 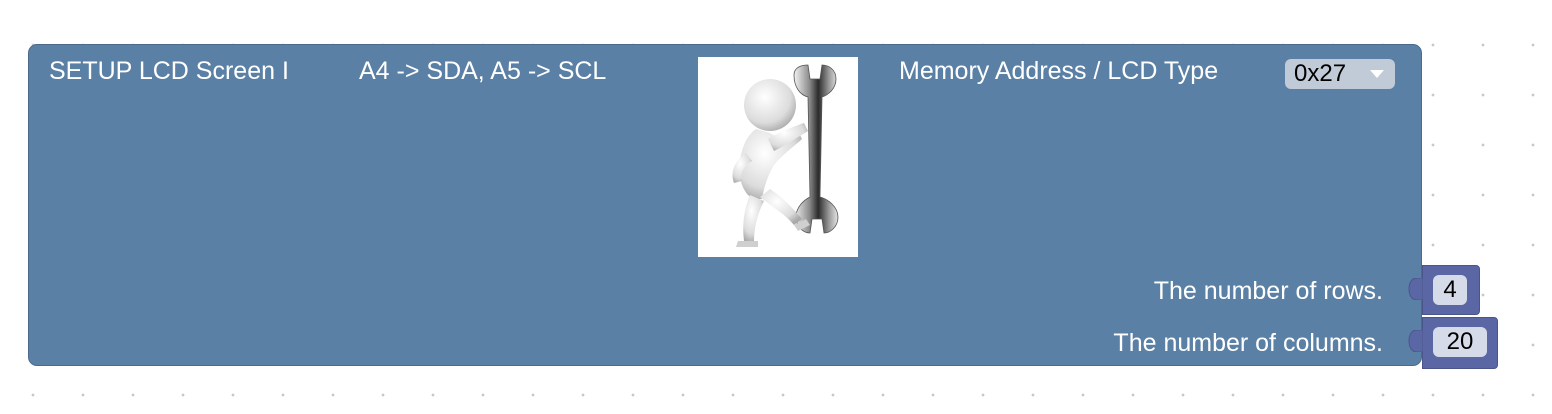 I want to click on pin-mapping-label: A4 -> SDA, A5 -> SCL, so click(x=483, y=71).